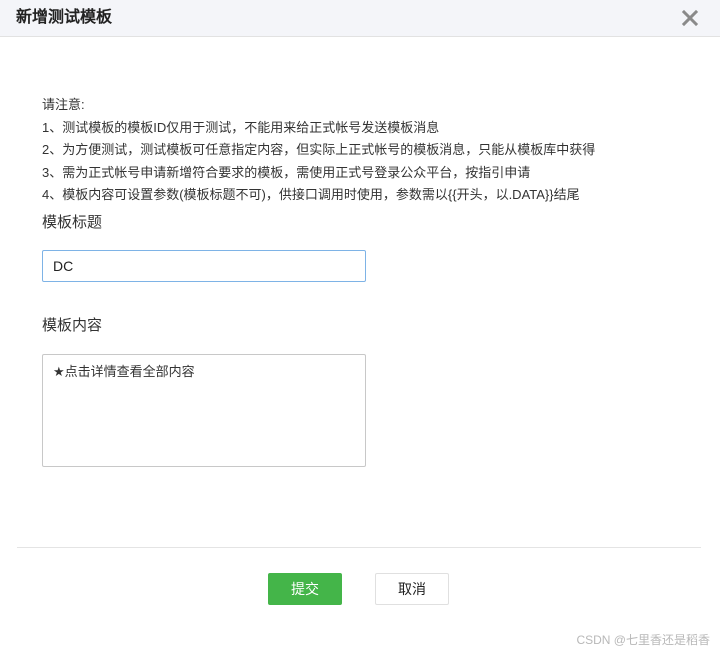  I want to click on submit-button: 提交, so click(305, 589).